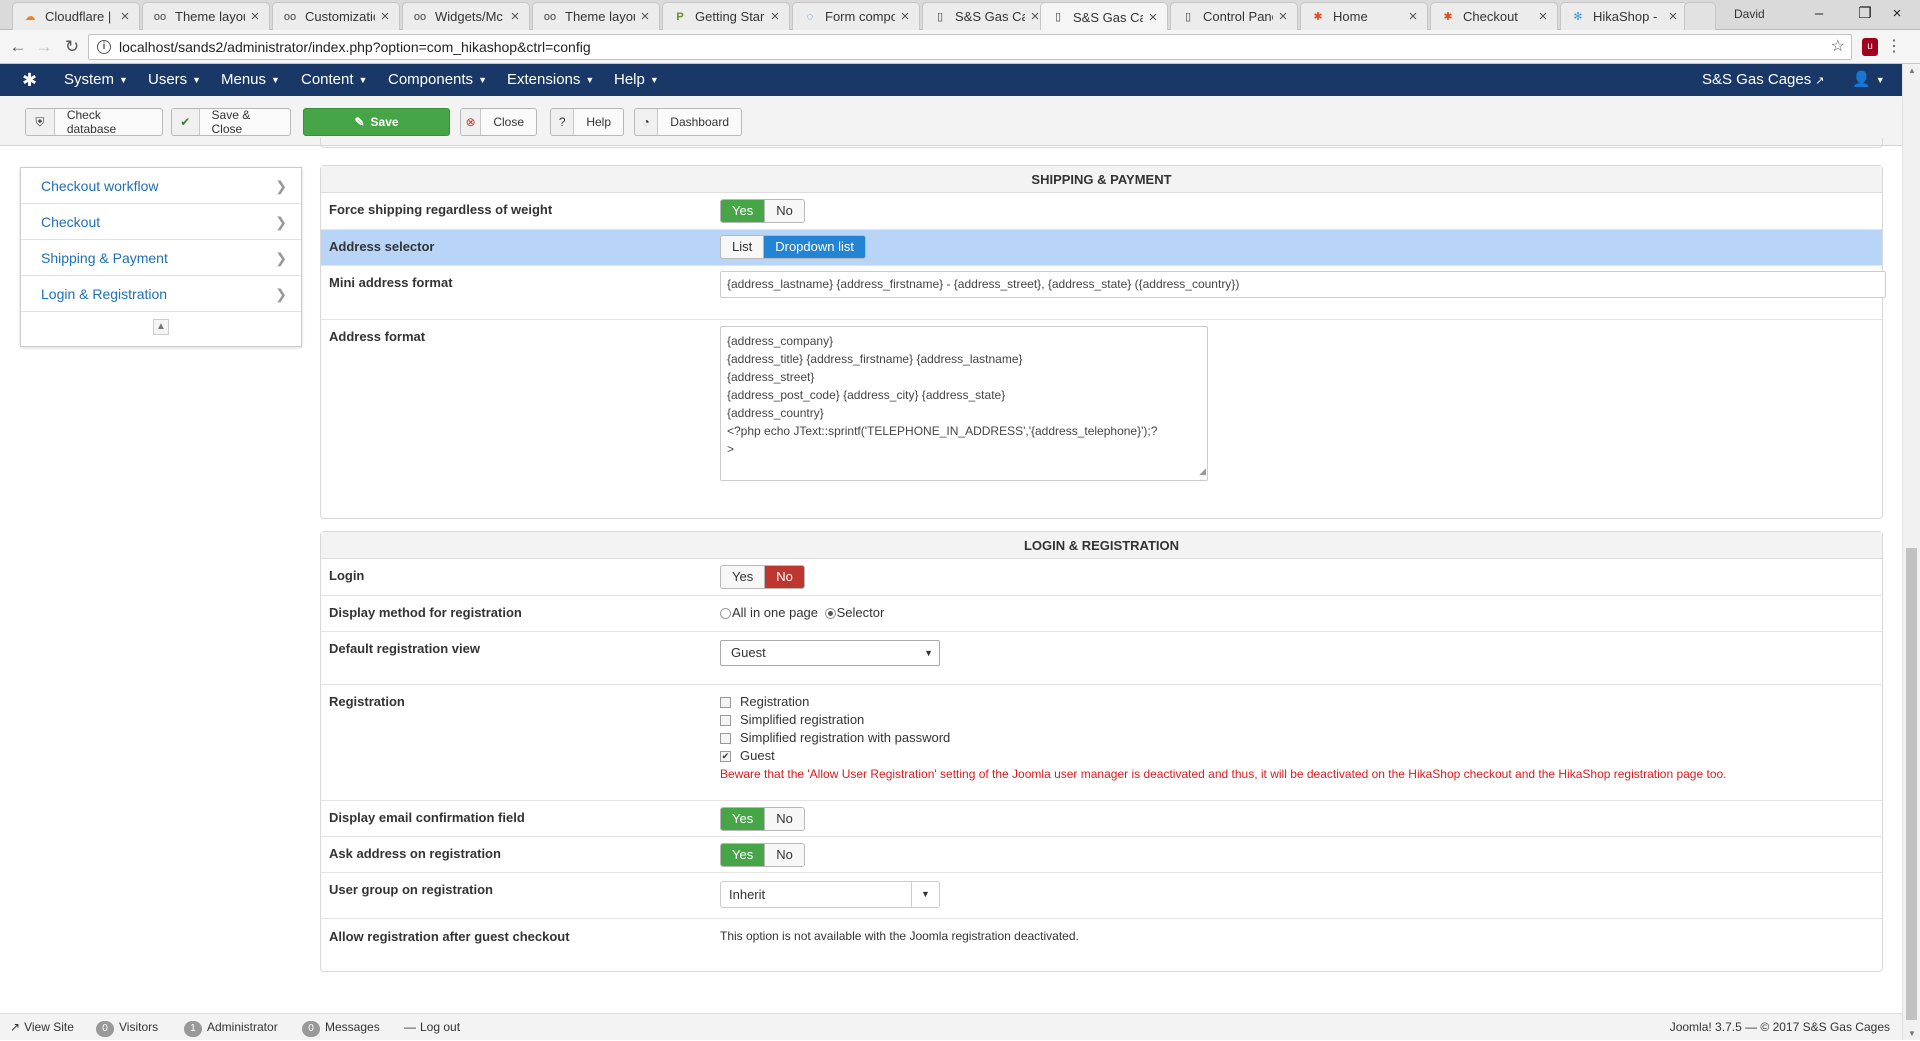 The image size is (1920, 1041). I want to click on forward-icon: →, so click(44, 47).